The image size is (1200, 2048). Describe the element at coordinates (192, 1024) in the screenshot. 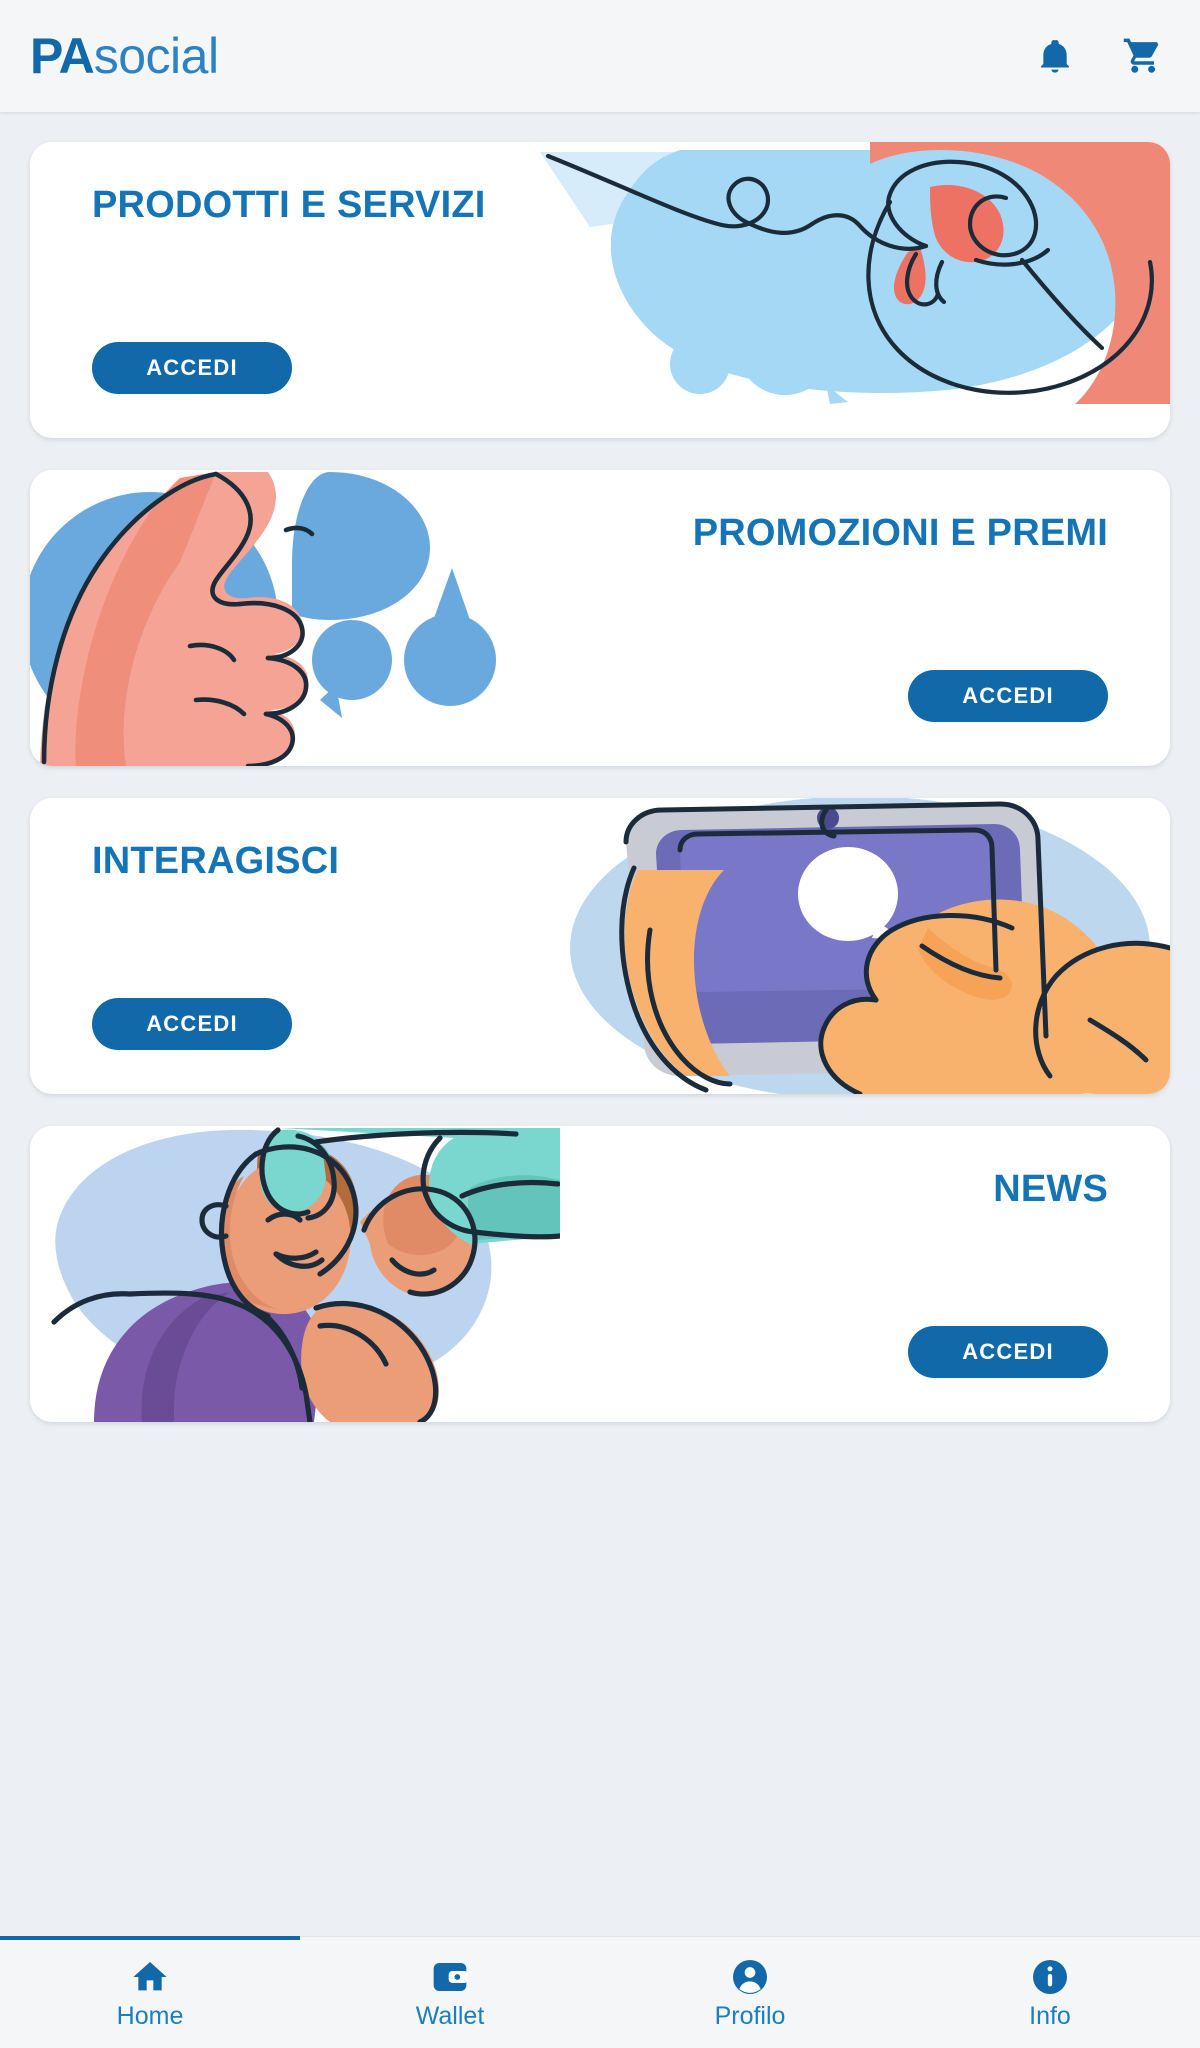

I see `accedi-button-interagisci: ACCEDI` at that location.